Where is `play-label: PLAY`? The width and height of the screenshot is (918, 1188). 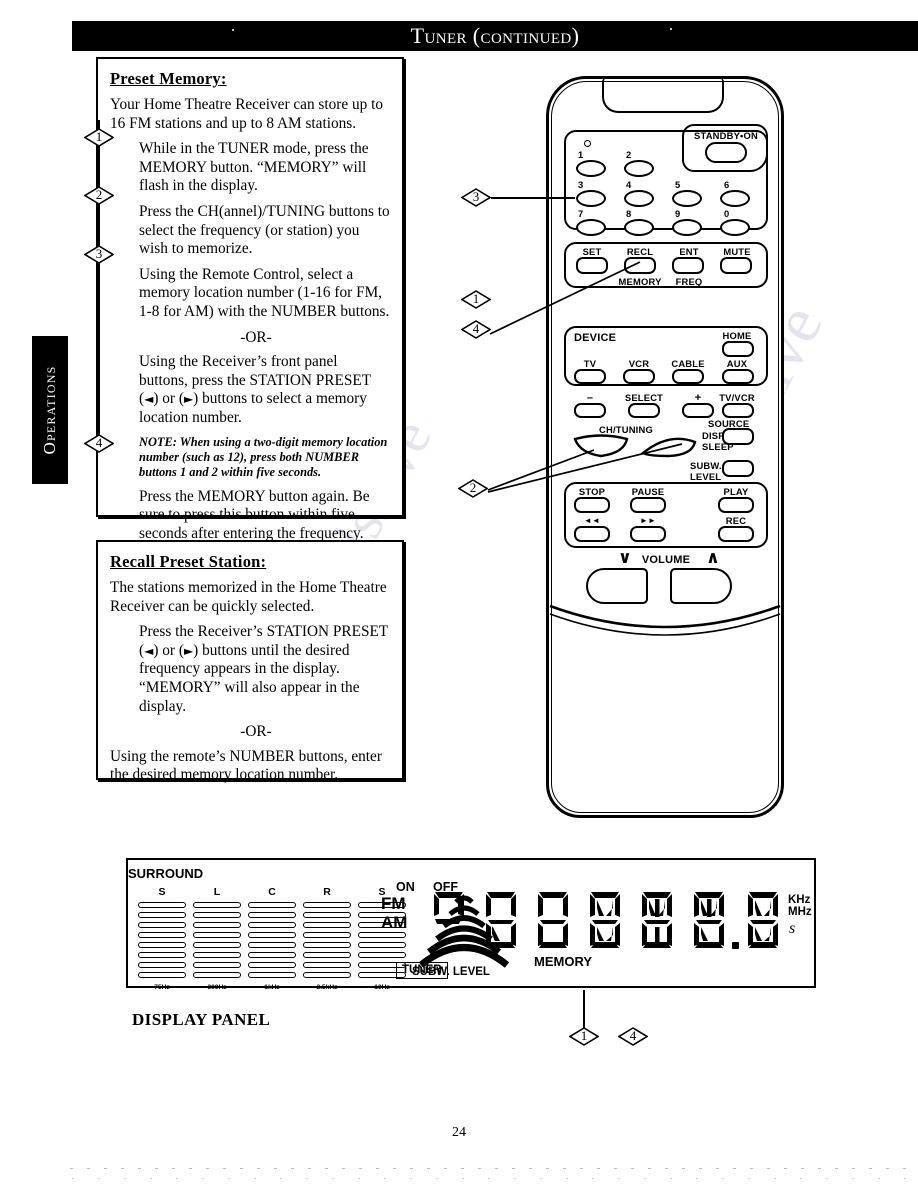 play-label: PLAY is located at coordinates (736, 491).